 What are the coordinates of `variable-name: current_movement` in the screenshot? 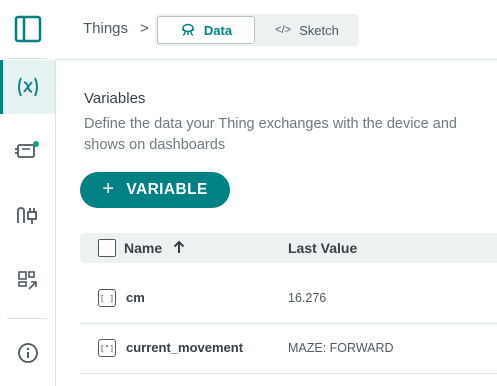 It's located at (185, 347).